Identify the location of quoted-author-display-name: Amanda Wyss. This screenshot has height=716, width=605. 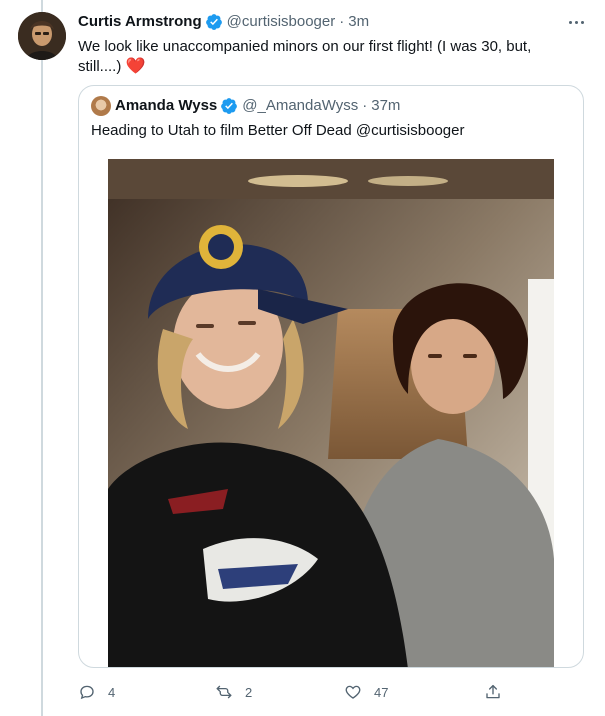
(166, 105).